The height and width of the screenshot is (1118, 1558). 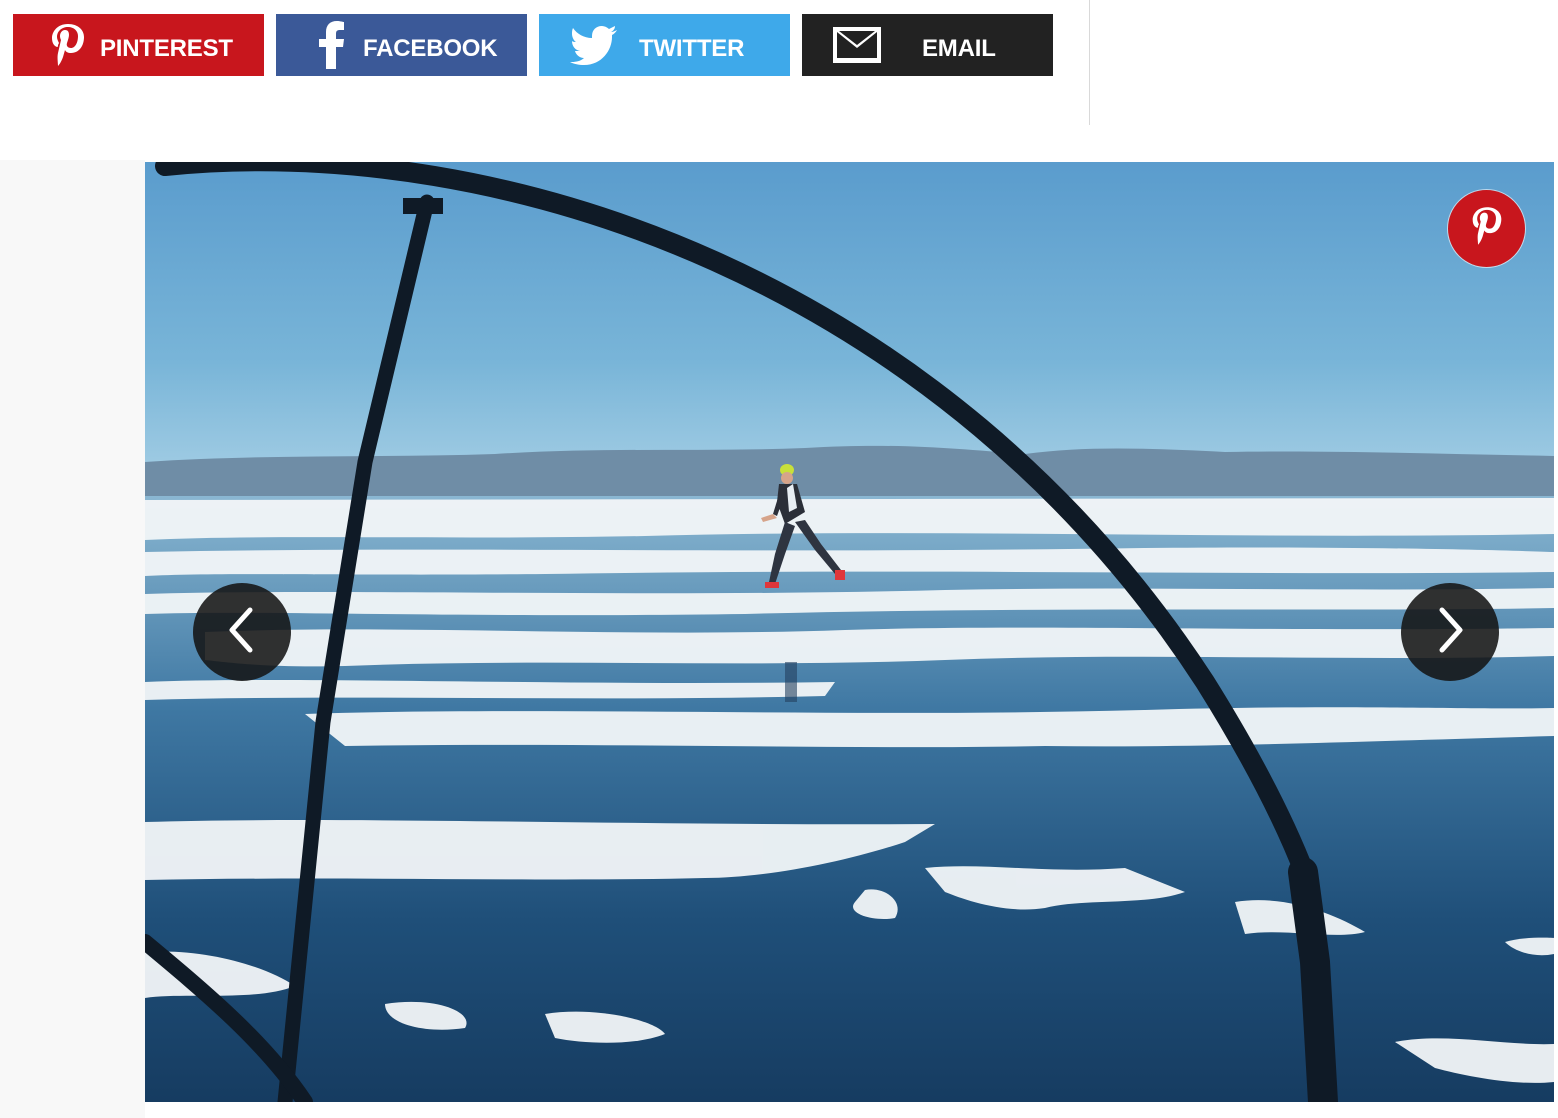 What do you see at coordinates (857, 45) in the screenshot?
I see `envelope-icon` at bounding box center [857, 45].